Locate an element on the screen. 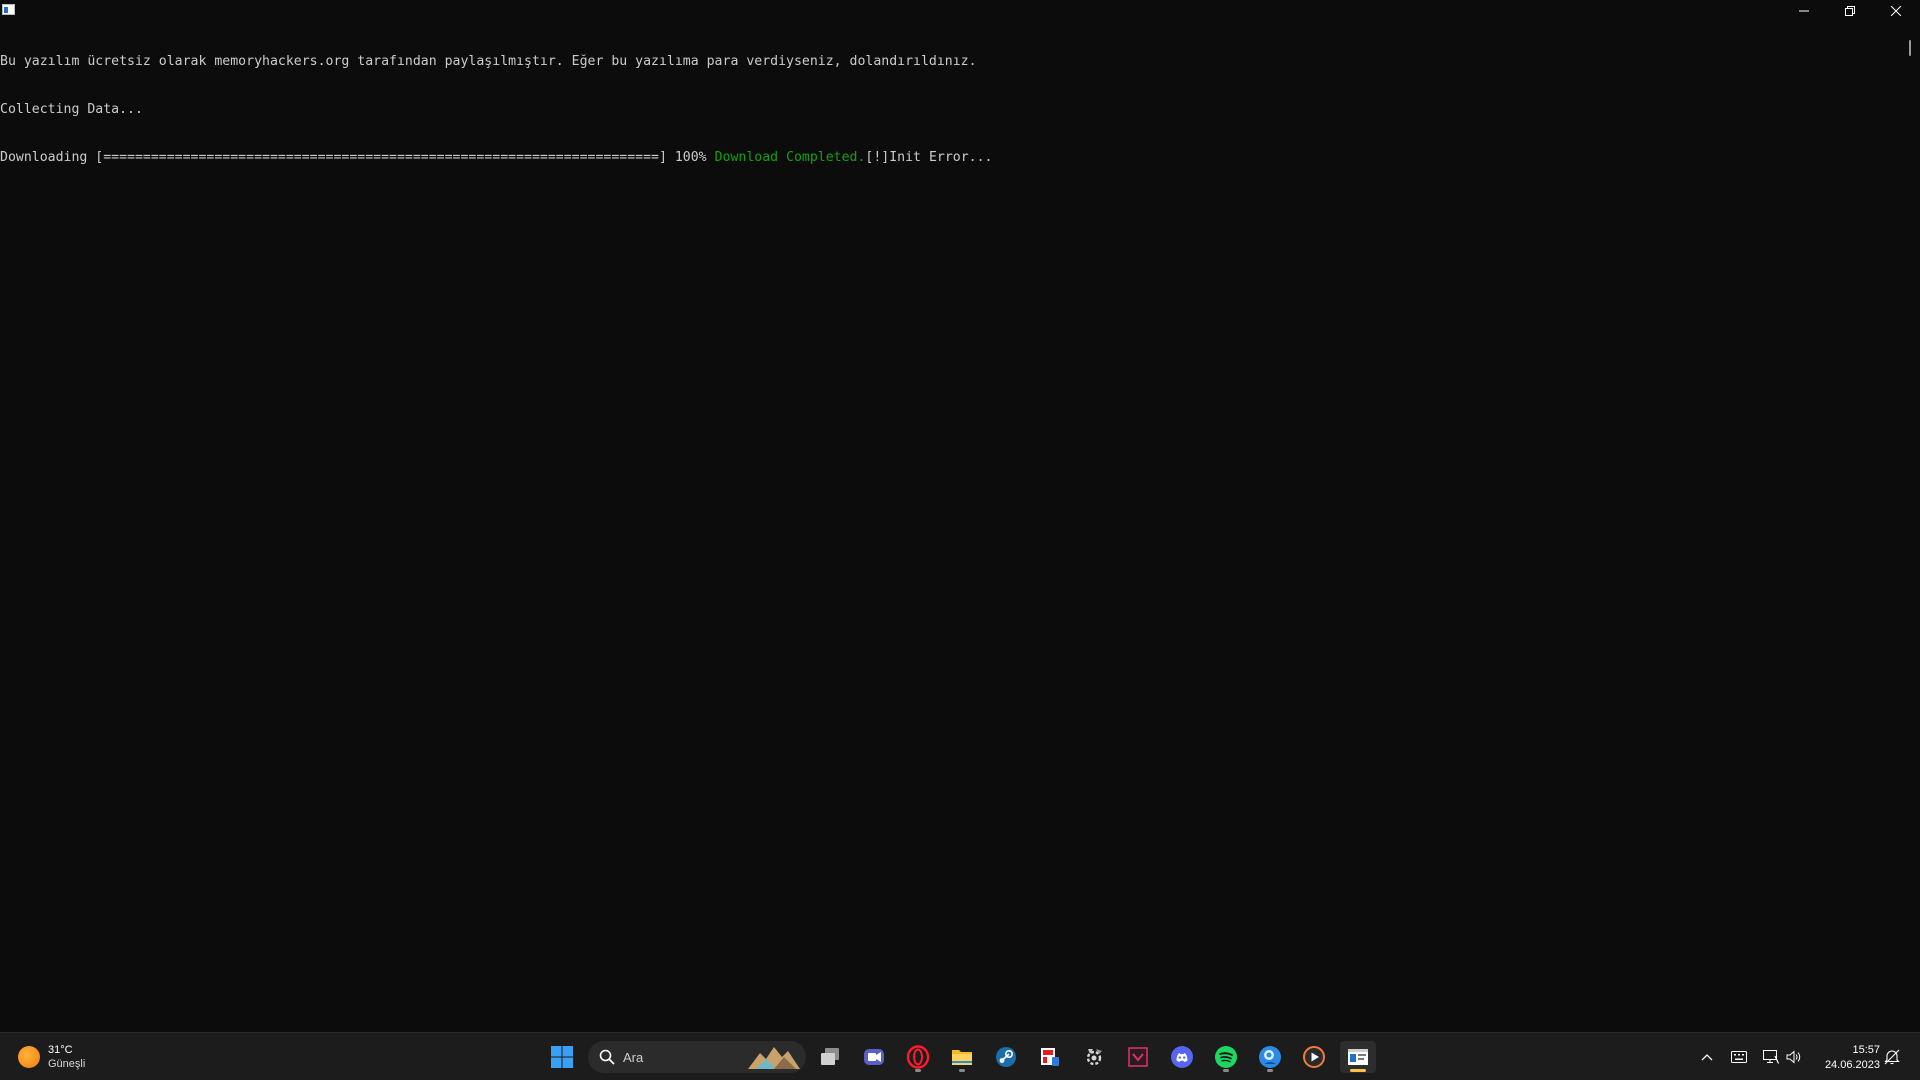  scrollbar-thumb is located at coordinates (1910, 48).